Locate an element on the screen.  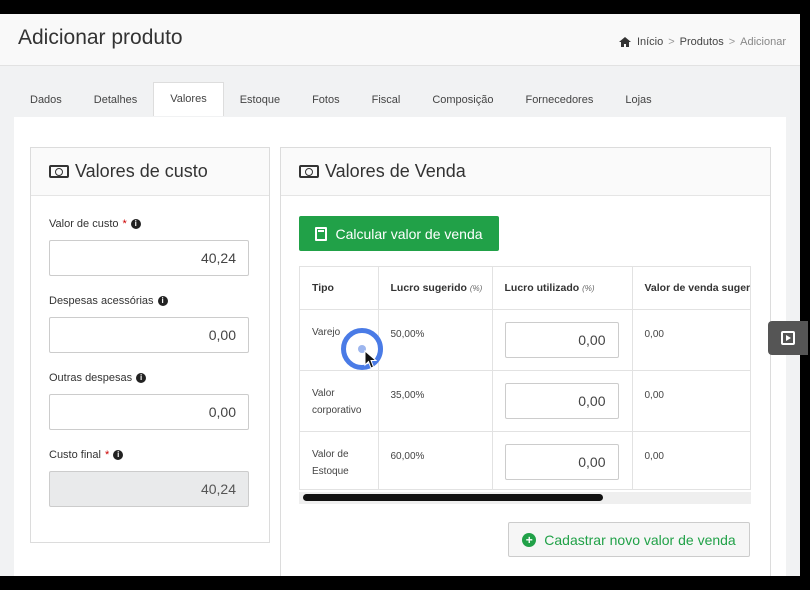
outras-despesas-label: Outras despesas i is located at coordinates (98, 378).